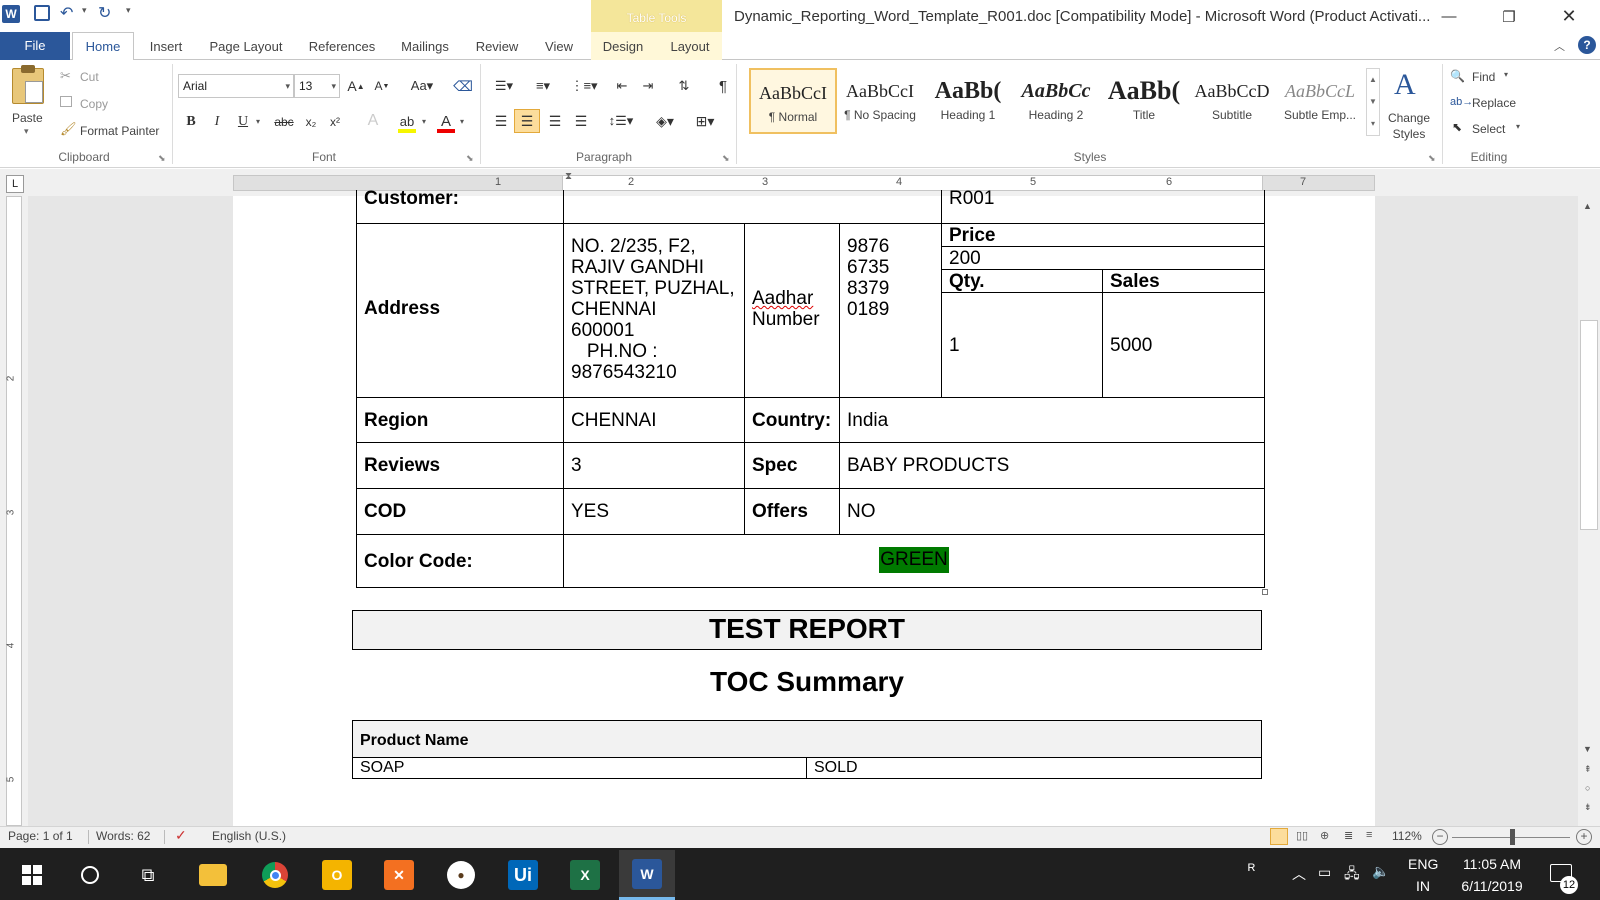 This screenshot has height=900, width=1600. I want to click on spec-value-cell: BABY PRODUCTS, so click(1052, 465).